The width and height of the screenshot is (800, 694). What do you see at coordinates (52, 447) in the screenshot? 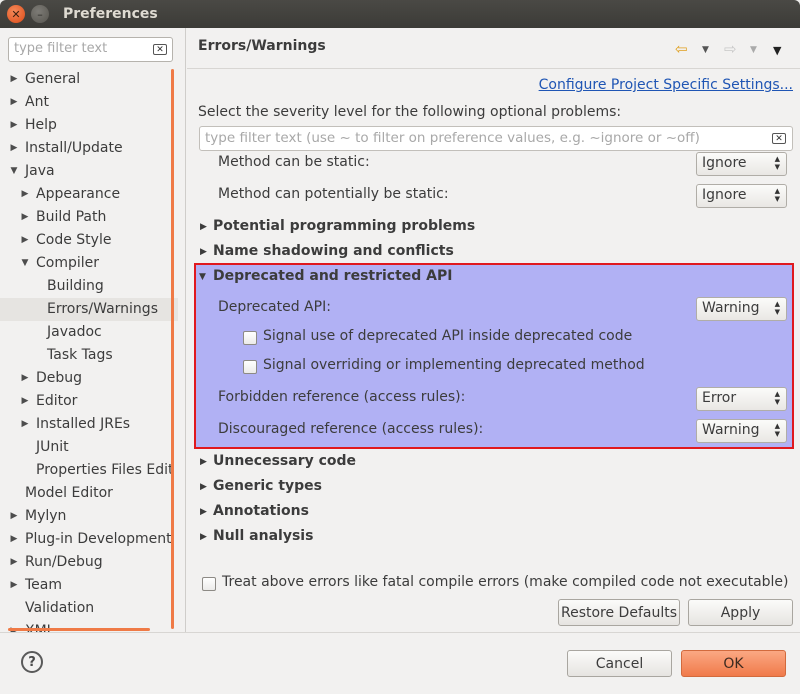
I see `tree-item-label: JUnit` at bounding box center [52, 447].